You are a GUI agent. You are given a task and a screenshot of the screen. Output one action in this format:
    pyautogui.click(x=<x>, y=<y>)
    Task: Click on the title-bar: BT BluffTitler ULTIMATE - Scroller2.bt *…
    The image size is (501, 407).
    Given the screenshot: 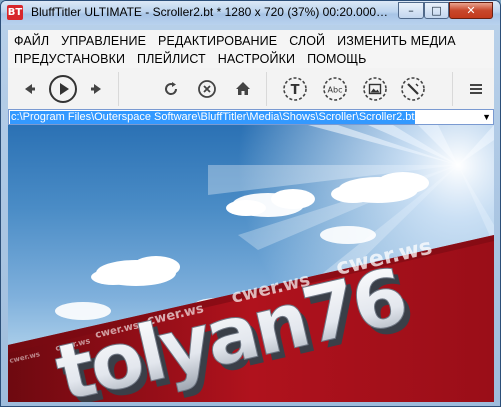 What is the action you would take?
    pyautogui.click(x=250, y=13)
    